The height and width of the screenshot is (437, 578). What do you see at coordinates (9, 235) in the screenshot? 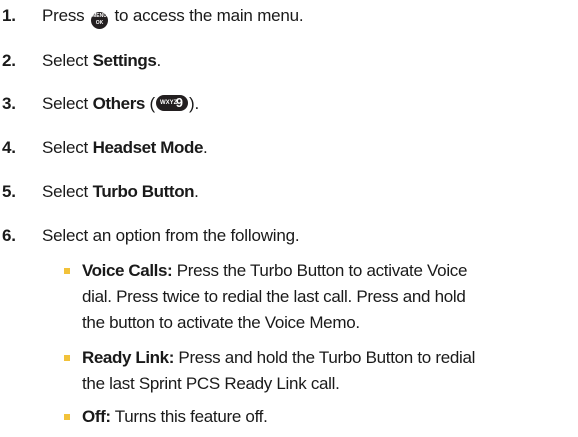
I see `step-number: 6.` at bounding box center [9, 235].